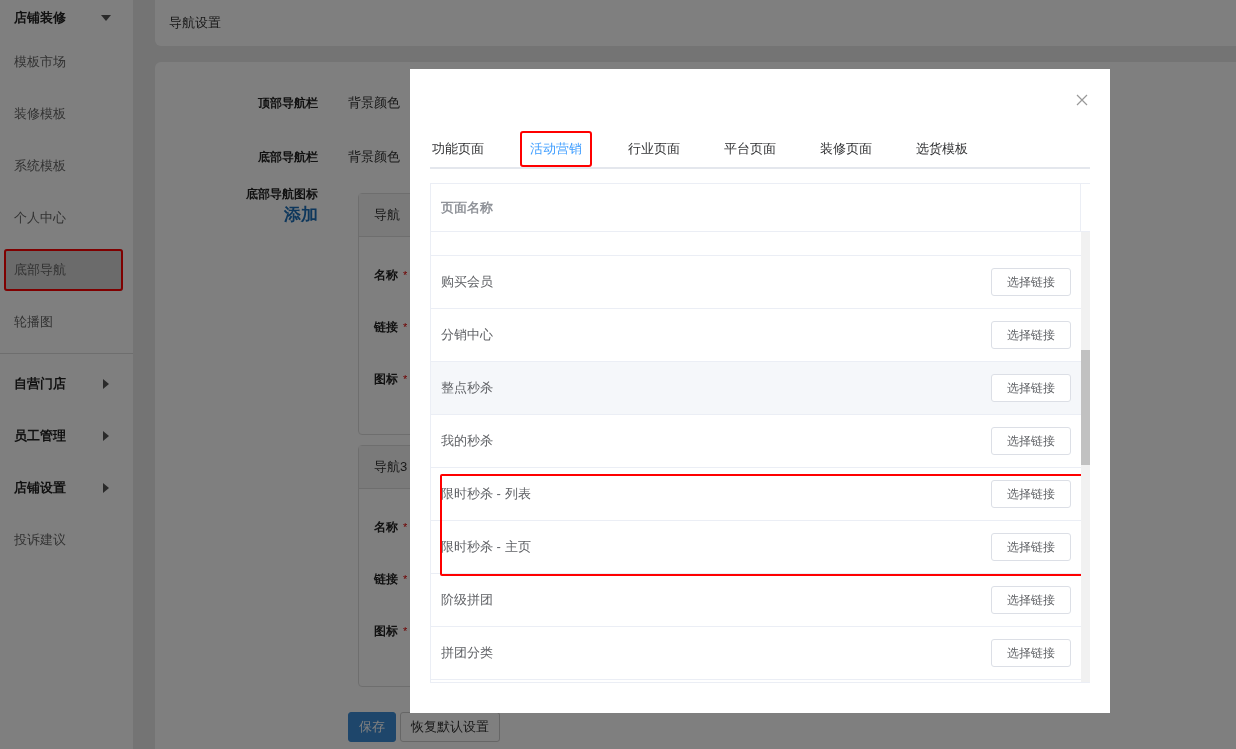 The height and width of the screenshot is (749, 1236). I want to click on reset-button: 恢复默认设置, so click(450, 727).